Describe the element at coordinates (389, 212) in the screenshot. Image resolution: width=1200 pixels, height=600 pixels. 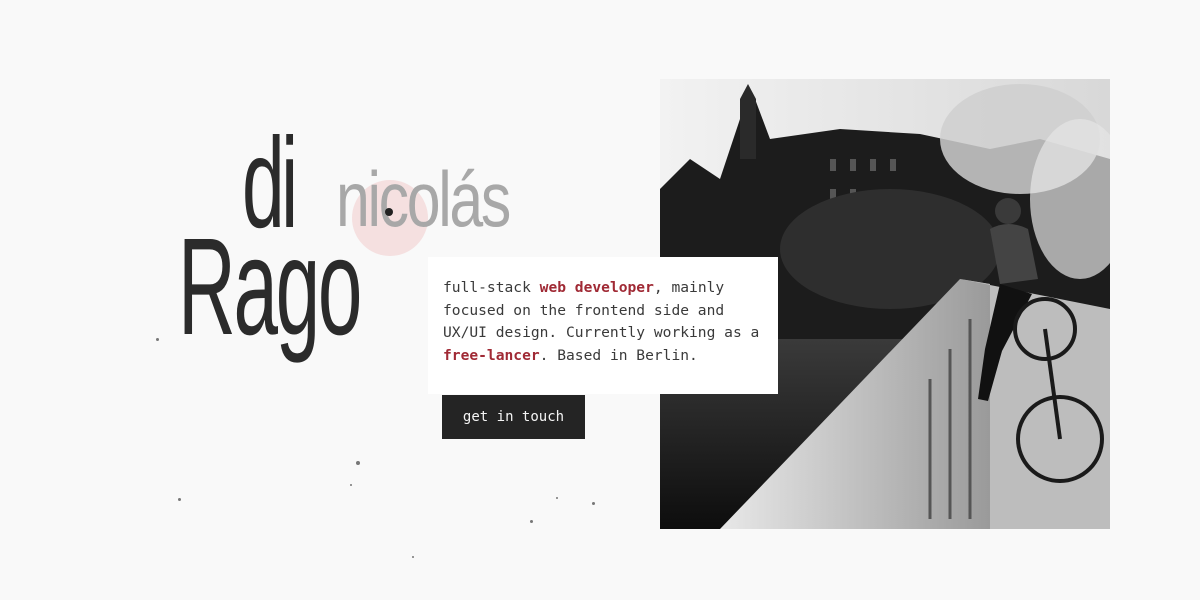
I see `cursor-dot` at that location.